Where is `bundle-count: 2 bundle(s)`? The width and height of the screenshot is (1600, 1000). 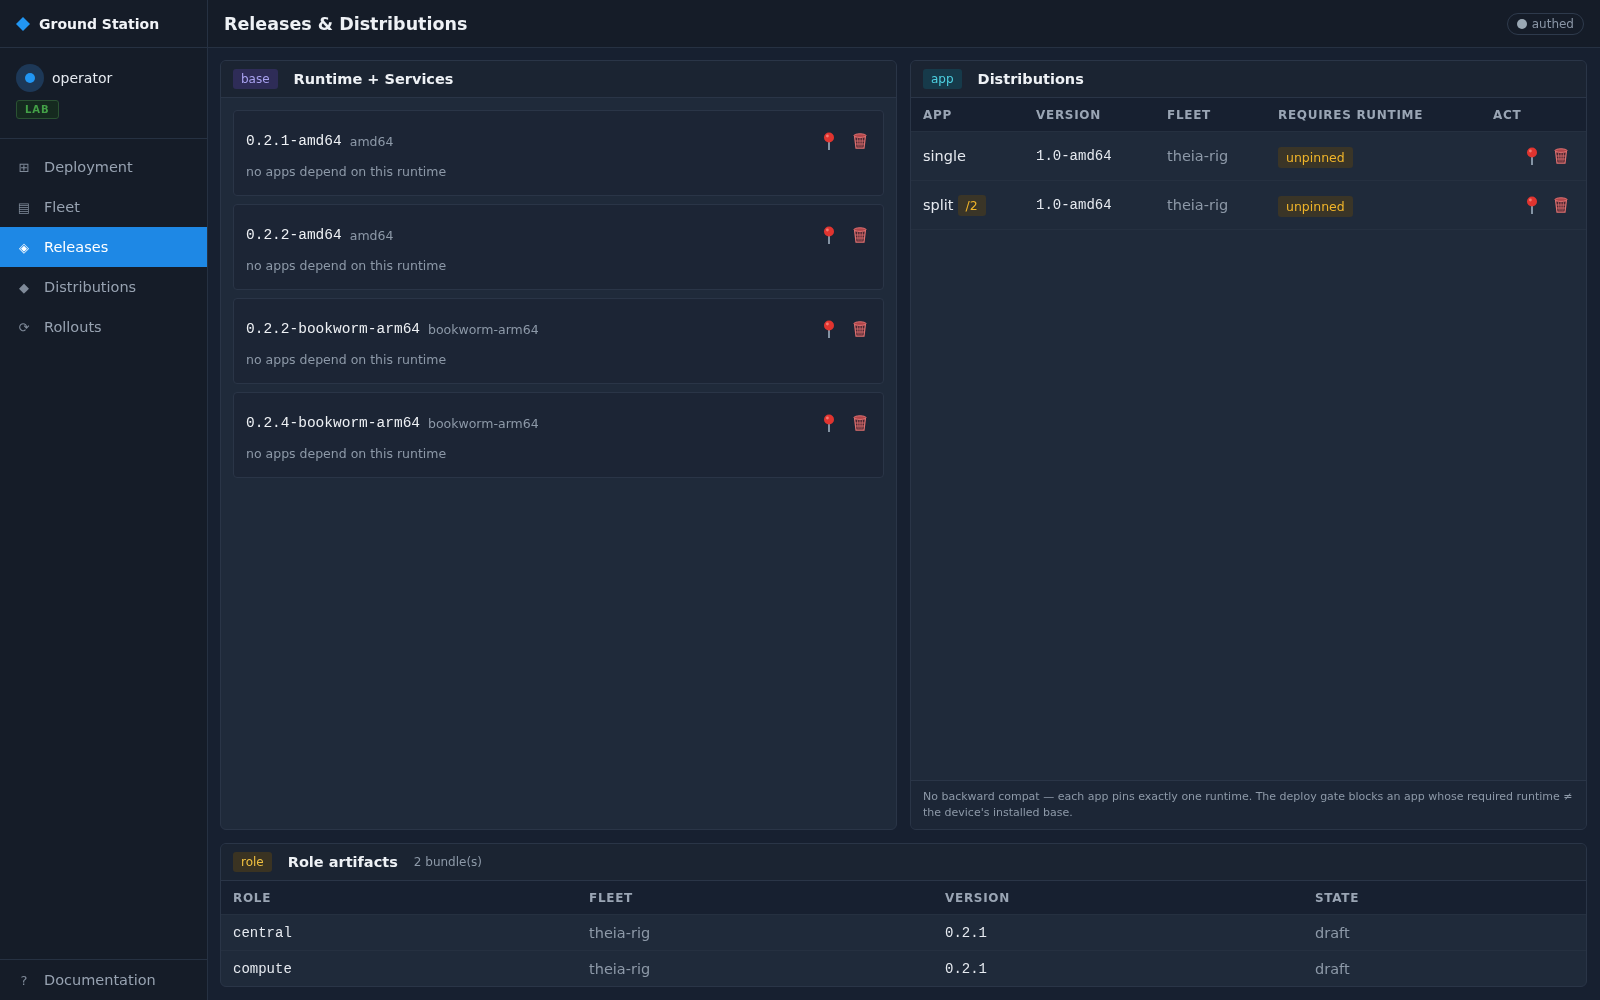 bundle-count: 2 bundle(s) is located at coordinates (448, 862).